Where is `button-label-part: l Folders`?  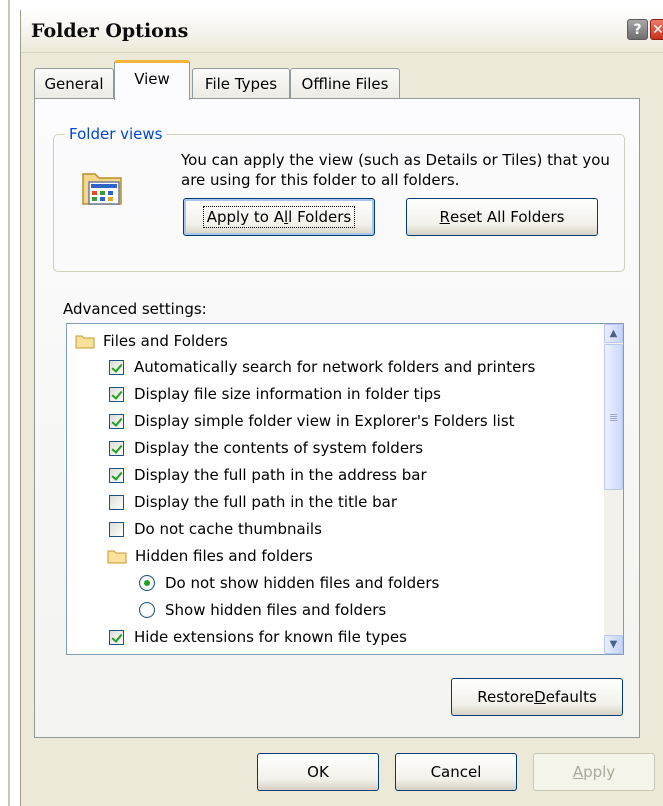 button-label-part: l Folders is located at coordinates (320, 217).